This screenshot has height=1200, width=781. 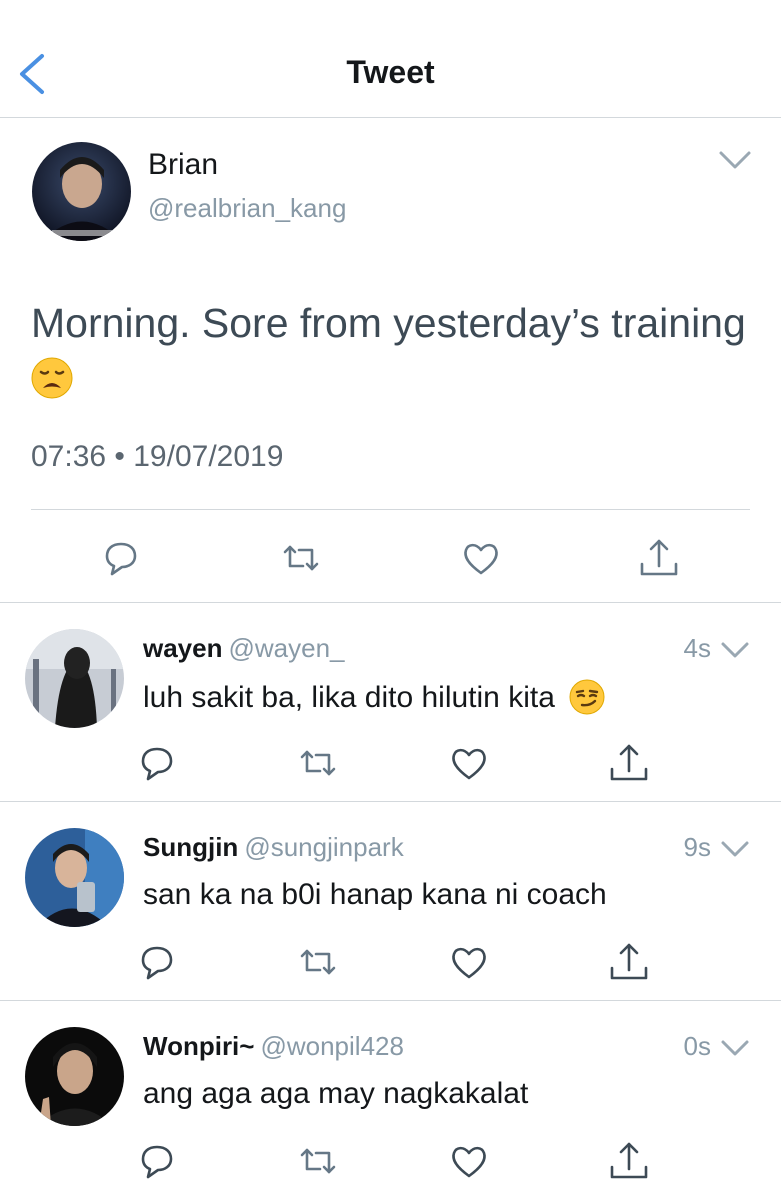 What do you see at coordinates (331, 1046) in the screenshot?
I see `reply-author-handle: @wonpil428` at bounding box center [331, 1046].